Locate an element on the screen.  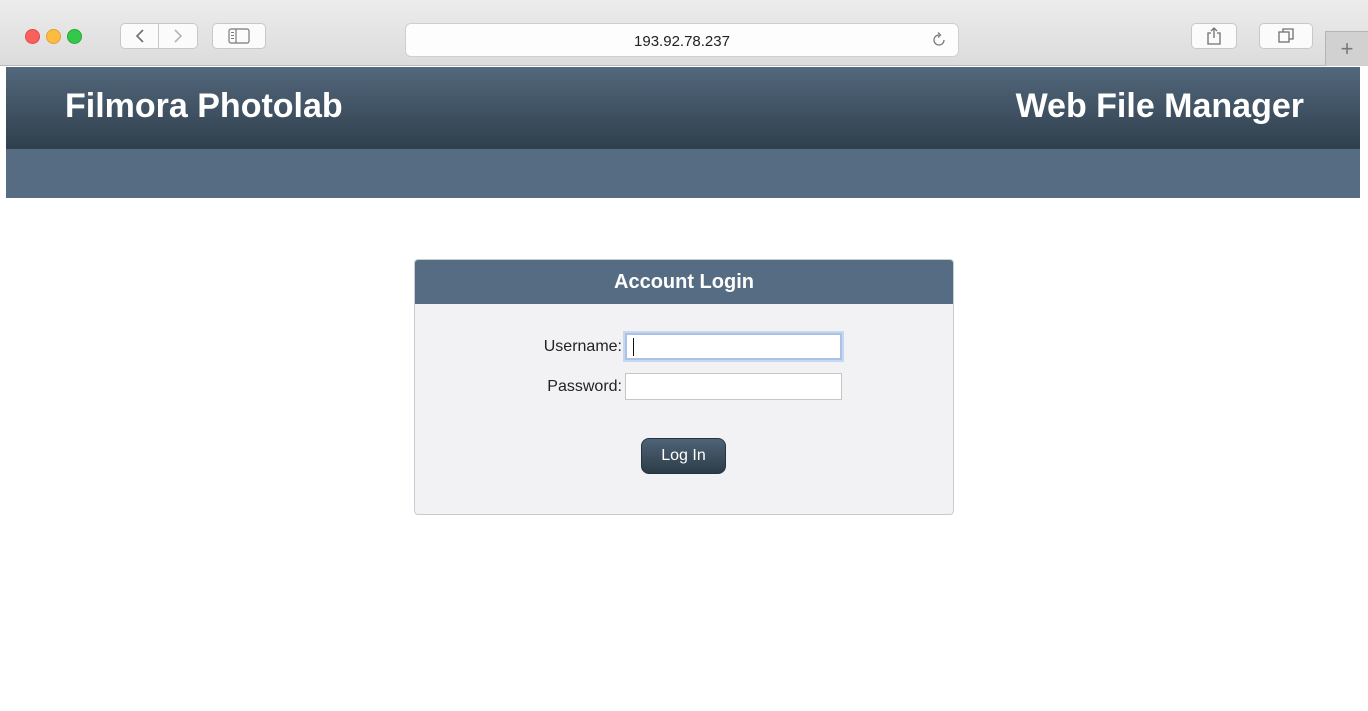
show-tabs-button is located at coordinates (1286, 36).